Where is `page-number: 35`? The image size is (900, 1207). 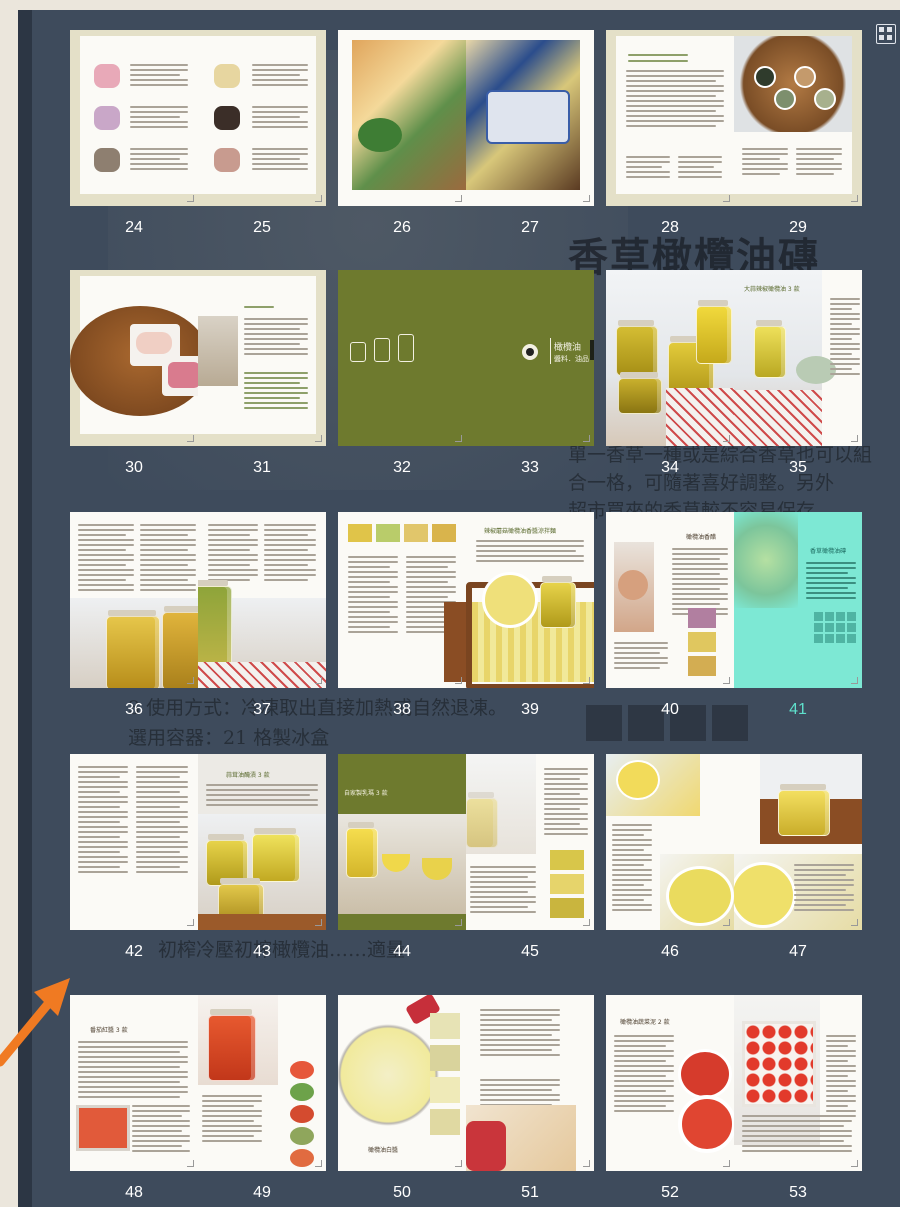
page-number: 35 is located at coordinates (798, 468).